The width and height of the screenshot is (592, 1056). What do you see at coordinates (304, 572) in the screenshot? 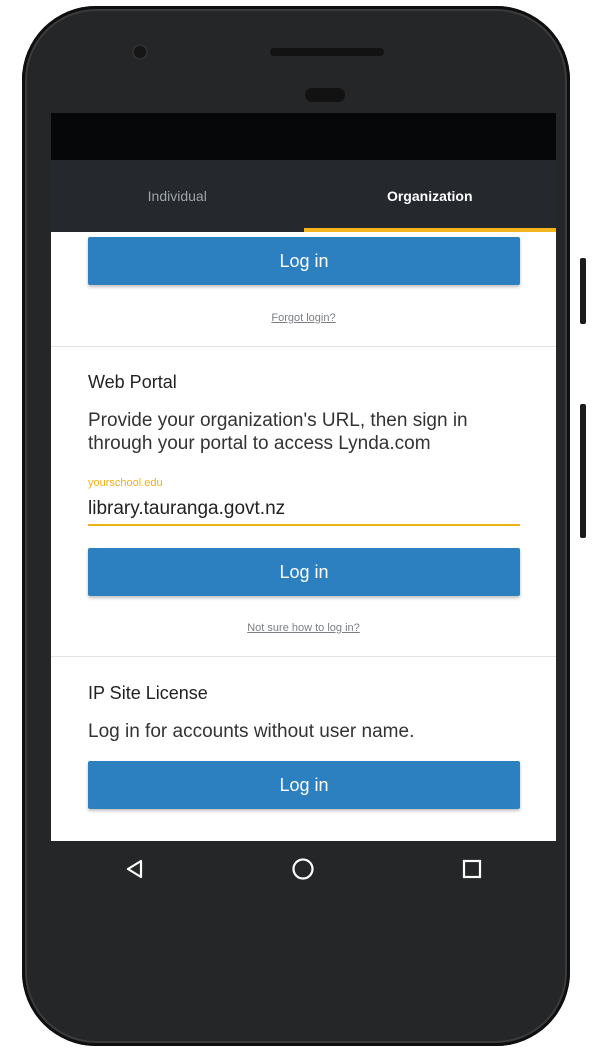
I see `web-portal-login-button: Log in` at bounding box center [304, 572].